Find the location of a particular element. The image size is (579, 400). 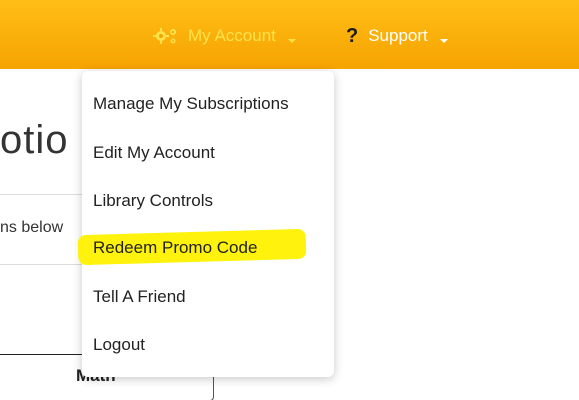

my-account-menu-button: My Account is located at coordinates (225, 36).